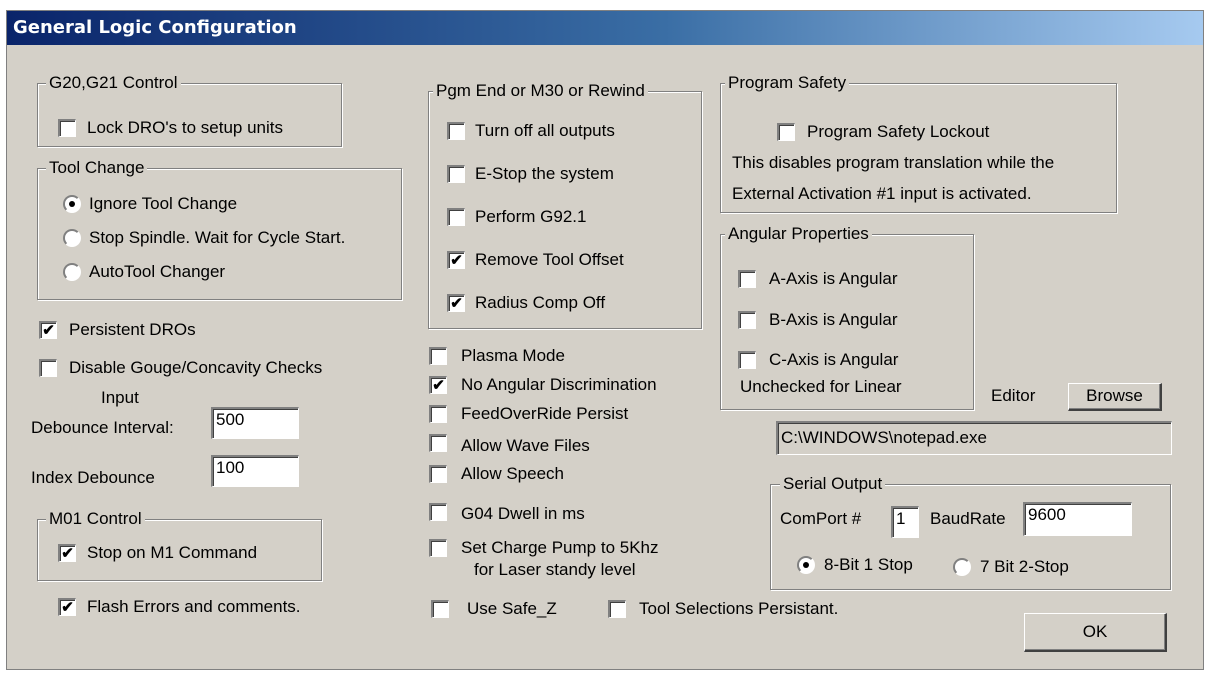 The width and height of the screenshot is (1210, 675). What do you see at coordinates (456, 174) in the screenshot?
I see `estop-system-checkbox` at bounding box center [456, 174].